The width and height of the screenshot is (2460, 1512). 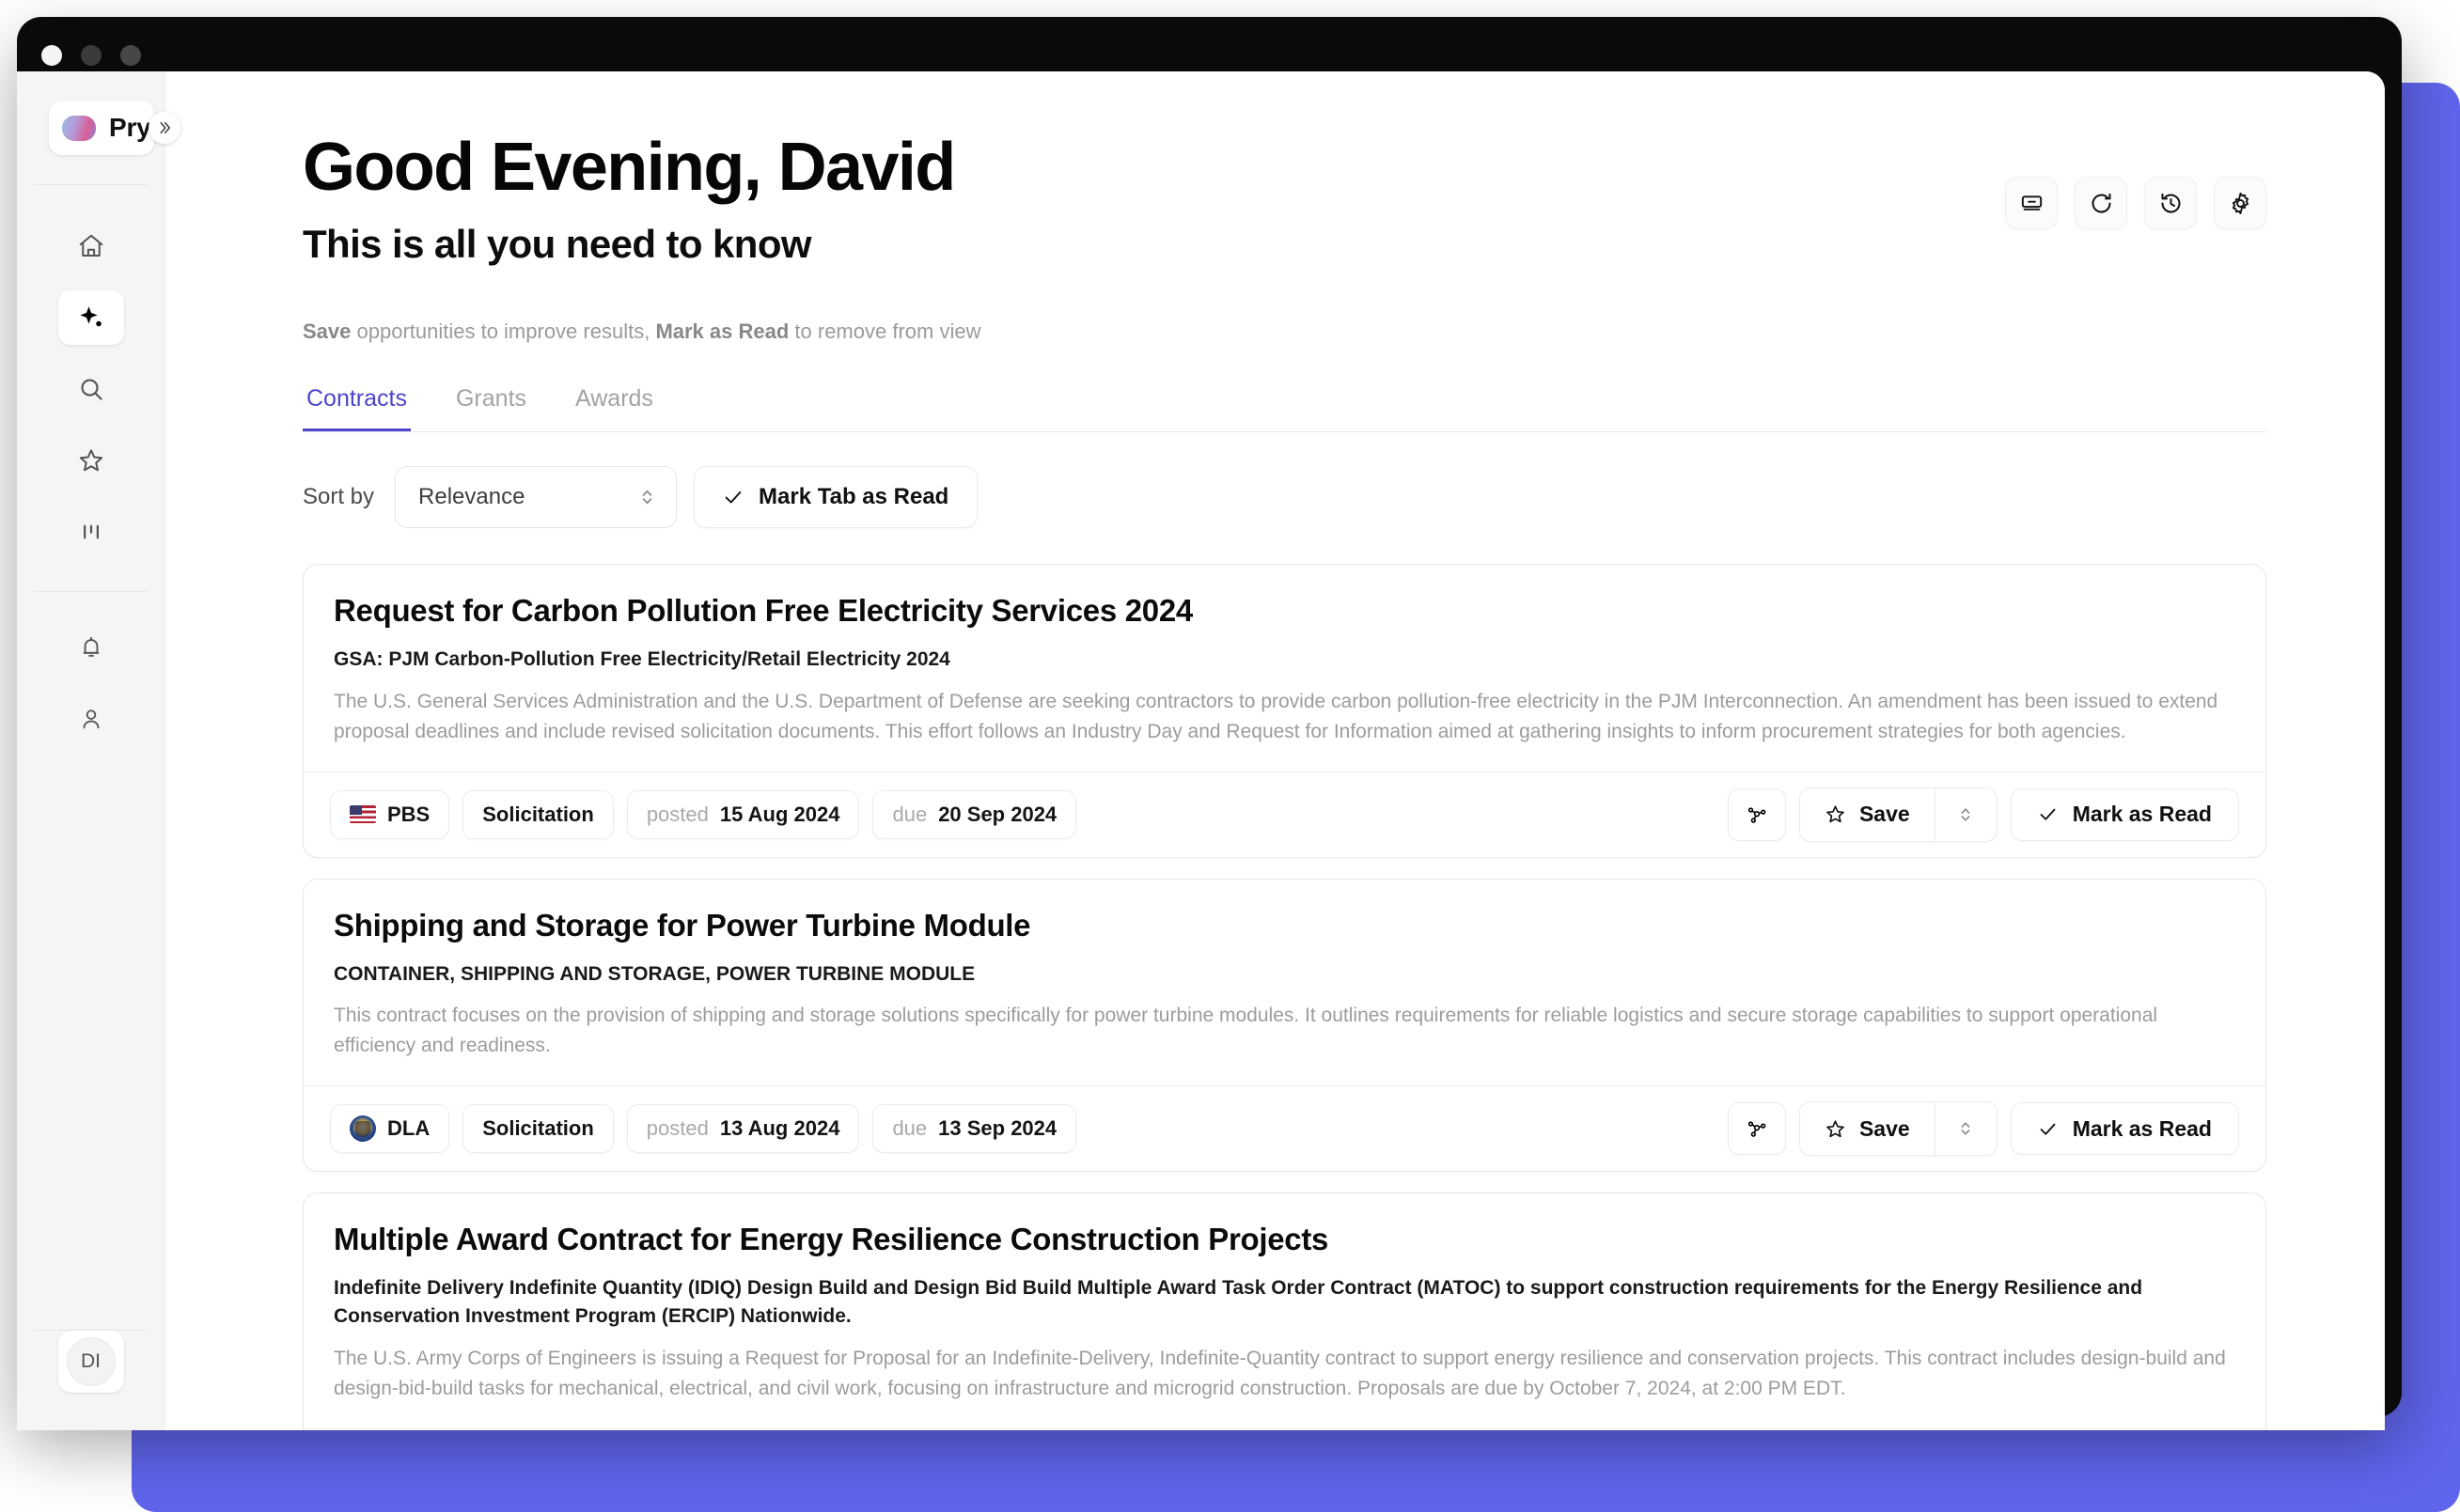 What do you see at coordinates (91, 389) in the screenshot?
I see `sidebar-item-search` at bounding box center [91, 389].